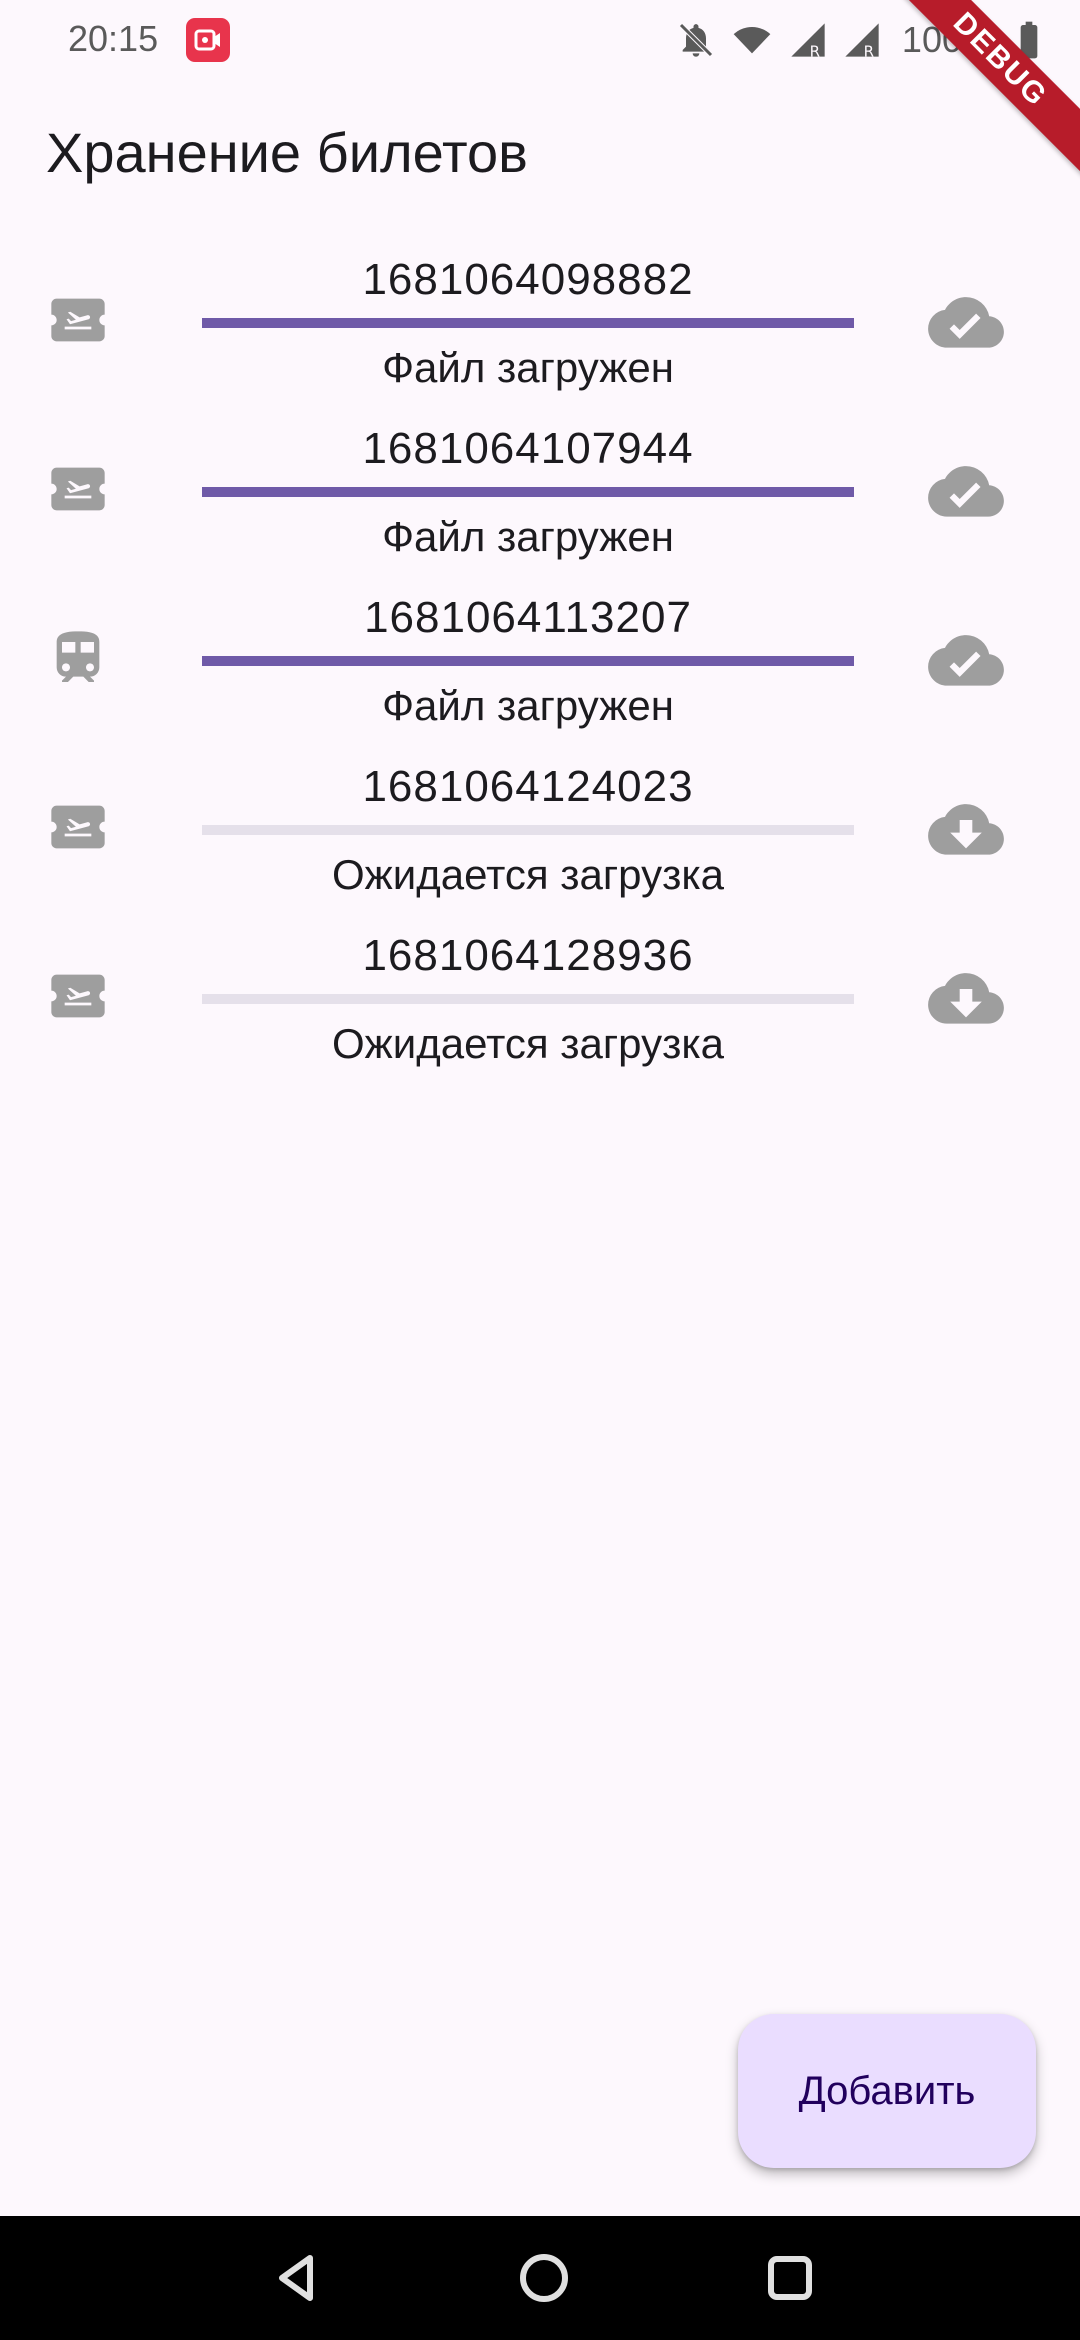  What do you see at coordinates (528, 786) in the screenshot?
I see `ticket-number: 1681064124023` at bounding box center [528, 786].